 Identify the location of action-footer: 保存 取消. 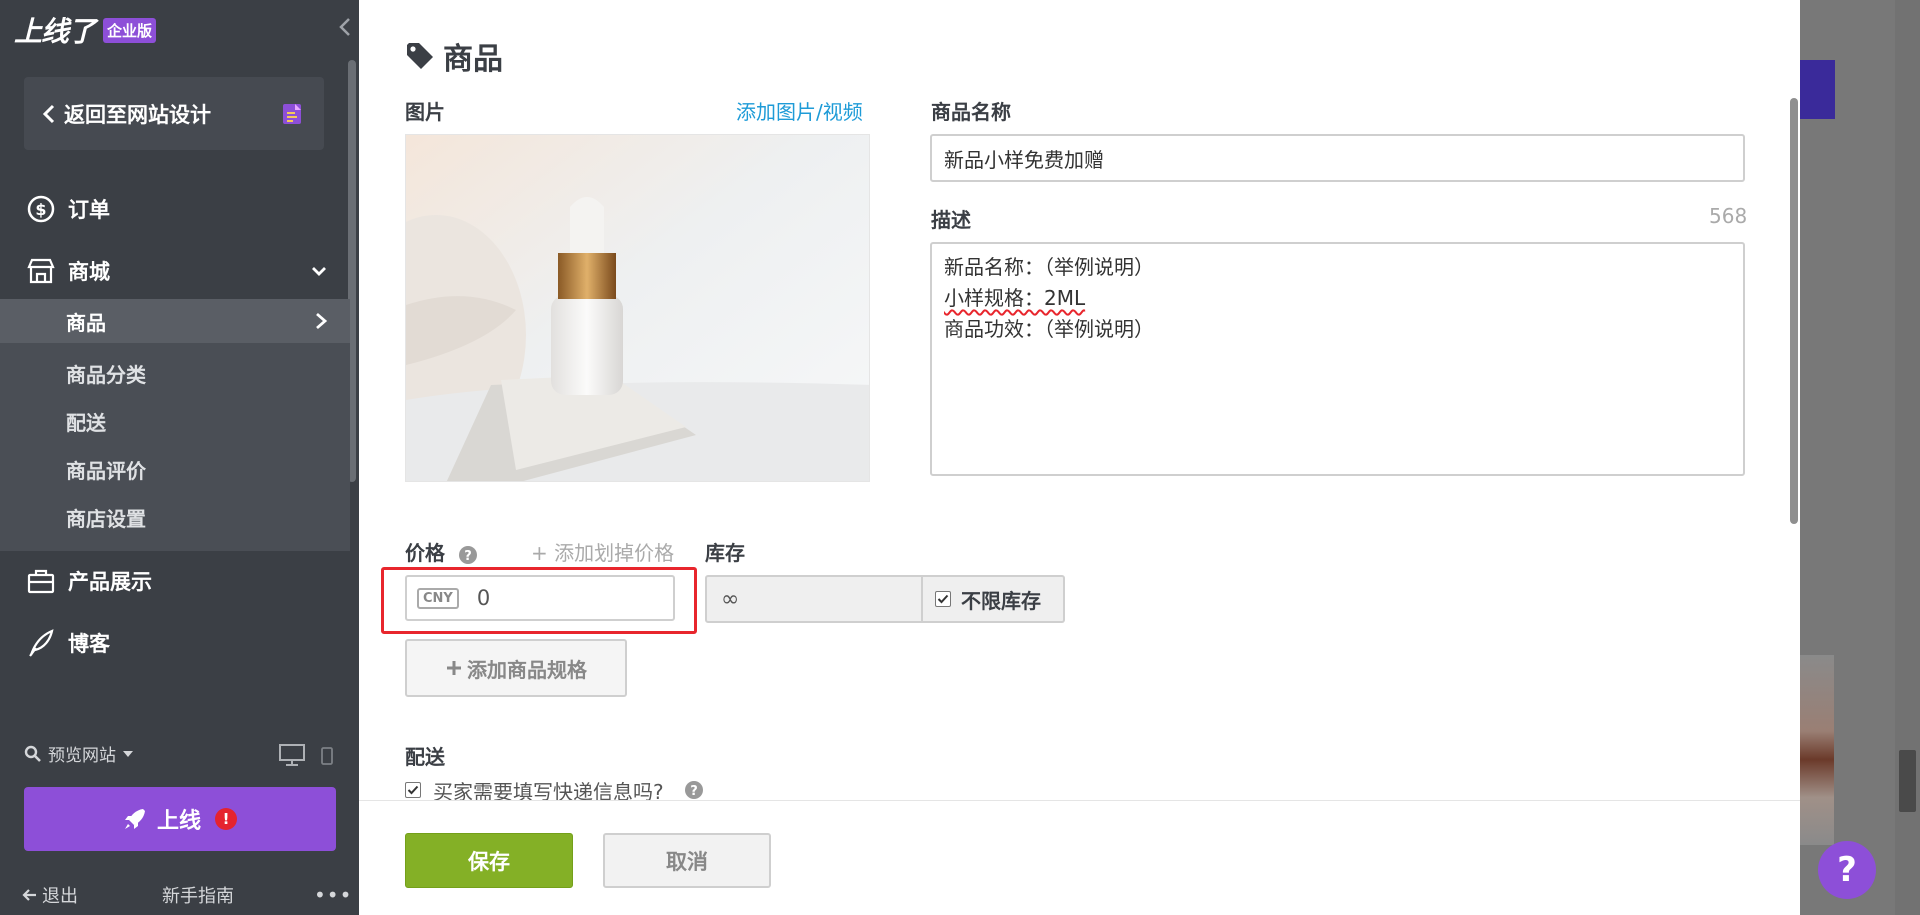
(1079, 857).